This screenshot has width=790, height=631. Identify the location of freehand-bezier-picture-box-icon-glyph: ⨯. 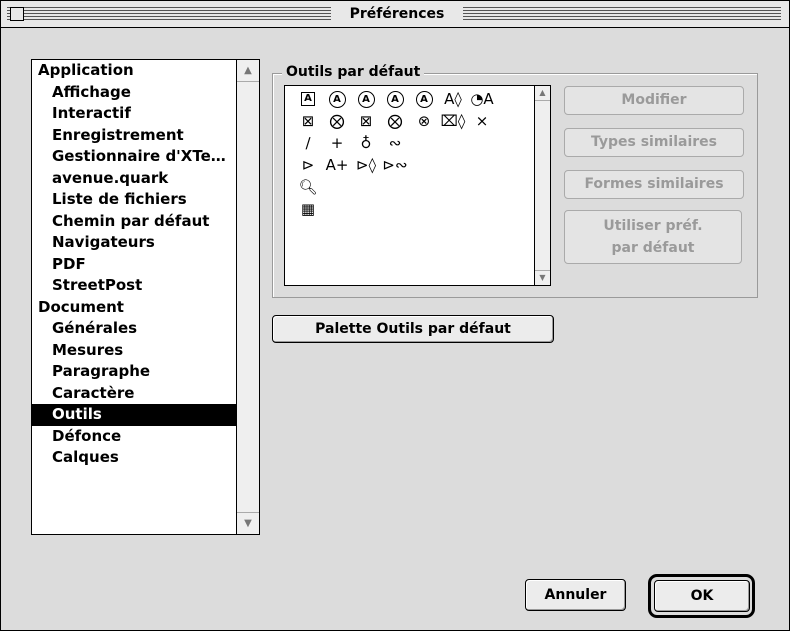
(482, 121).